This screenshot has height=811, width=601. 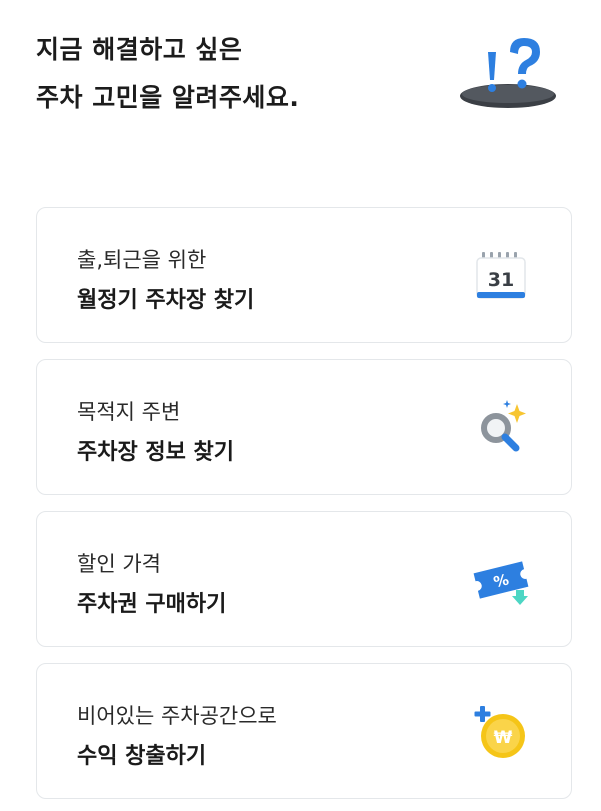 I want to click on card-subtitle: 할인 가격, so click(x=119, y=564).